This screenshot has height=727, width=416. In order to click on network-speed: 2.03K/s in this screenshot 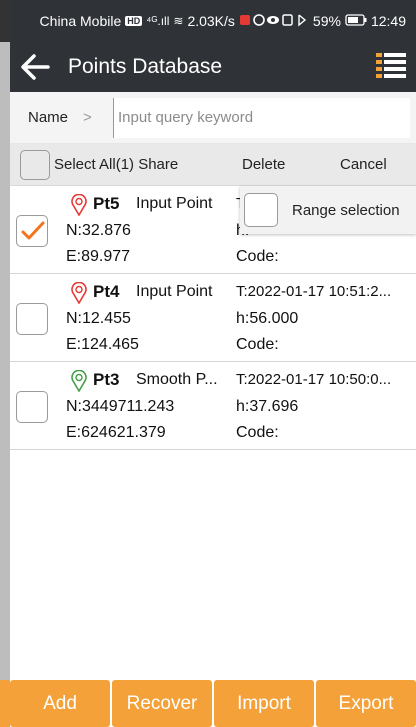, I will do `click(211, 21)`.